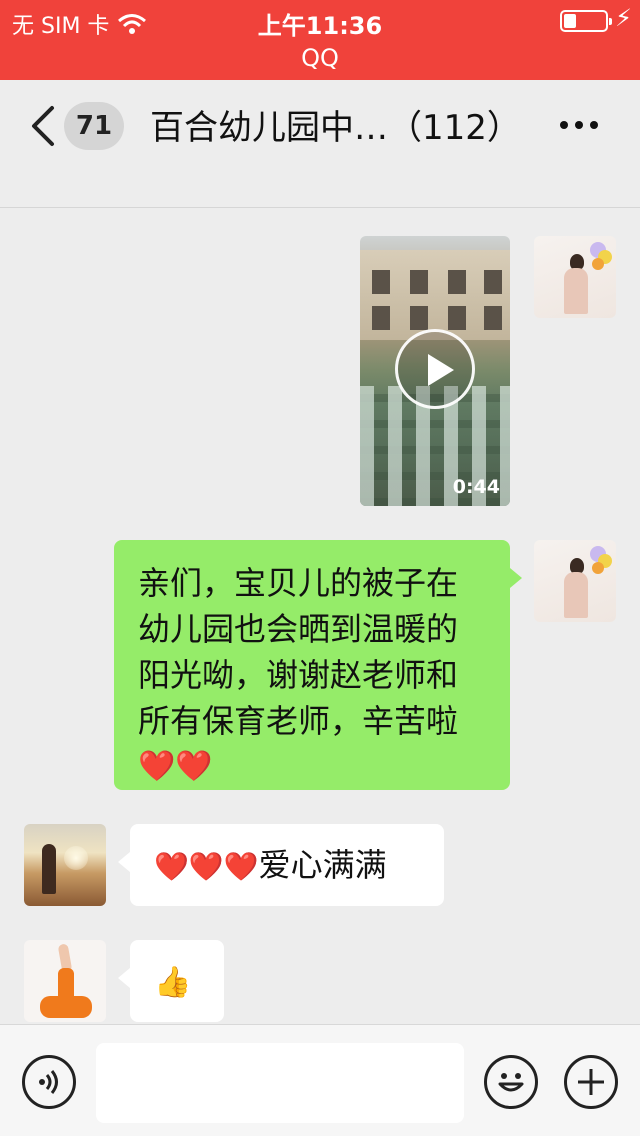  Describe the element at coordinates (511, 1082) in the screenshot. I see `emoji-icon` at that location.